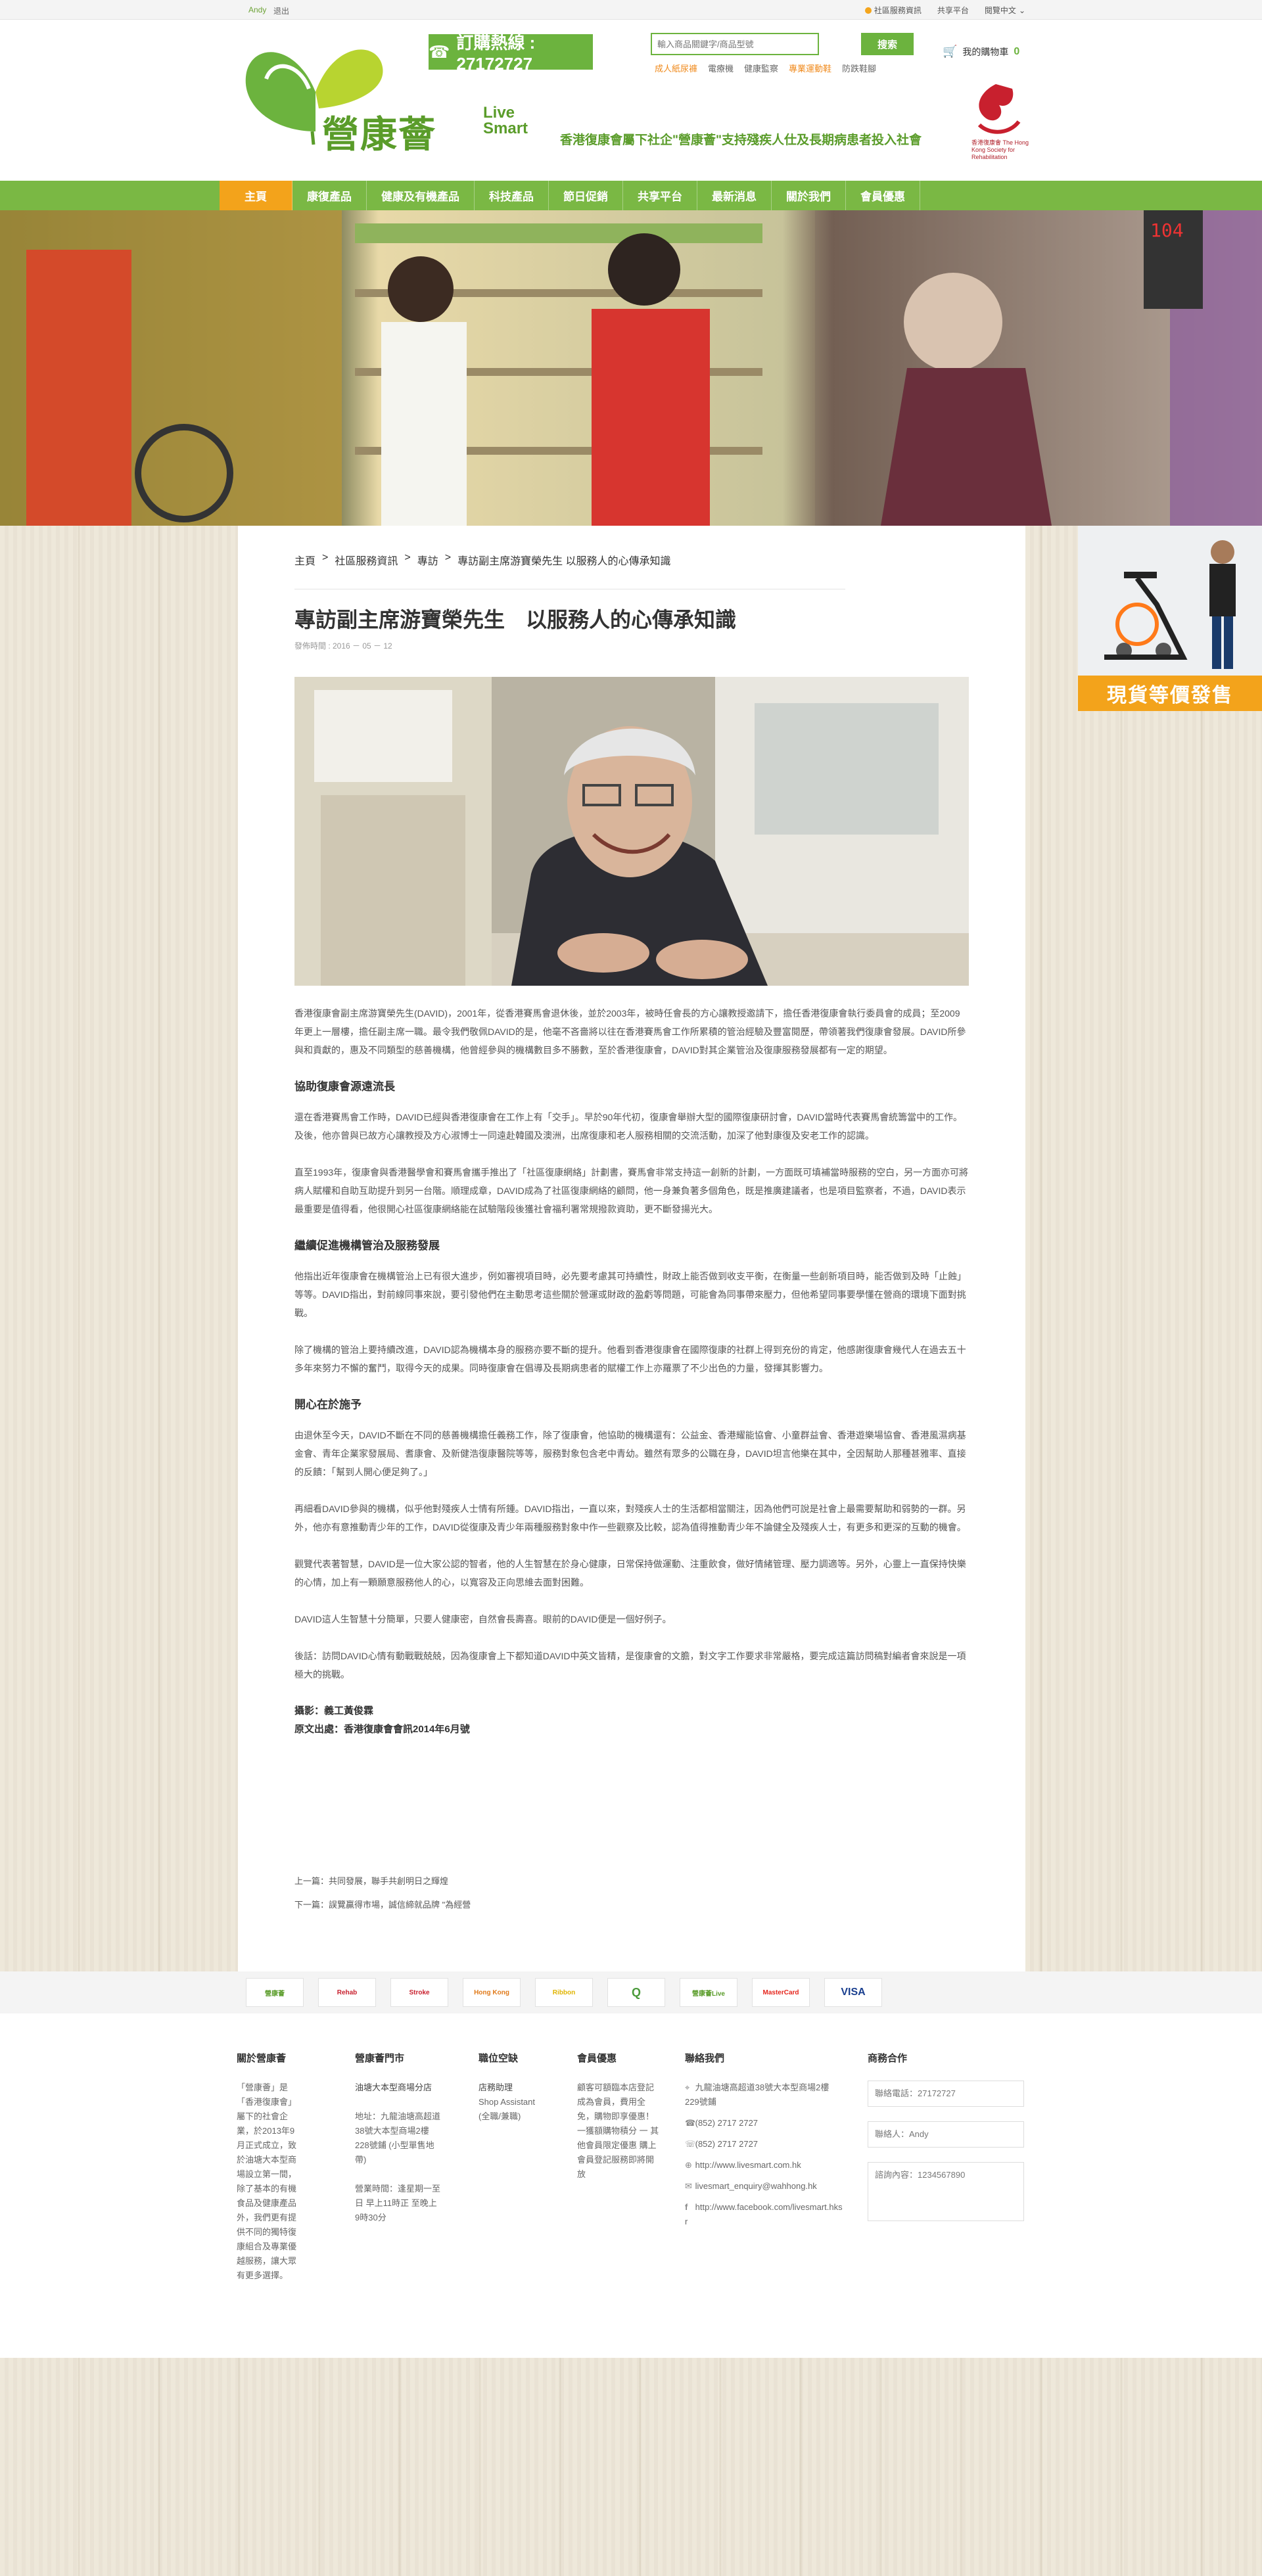 This screenshot has height=2576, width=1262. Describe the element at coordinates (518, 2116) in the screenshot. I see `job-link: (全職/兼職)` at that location.